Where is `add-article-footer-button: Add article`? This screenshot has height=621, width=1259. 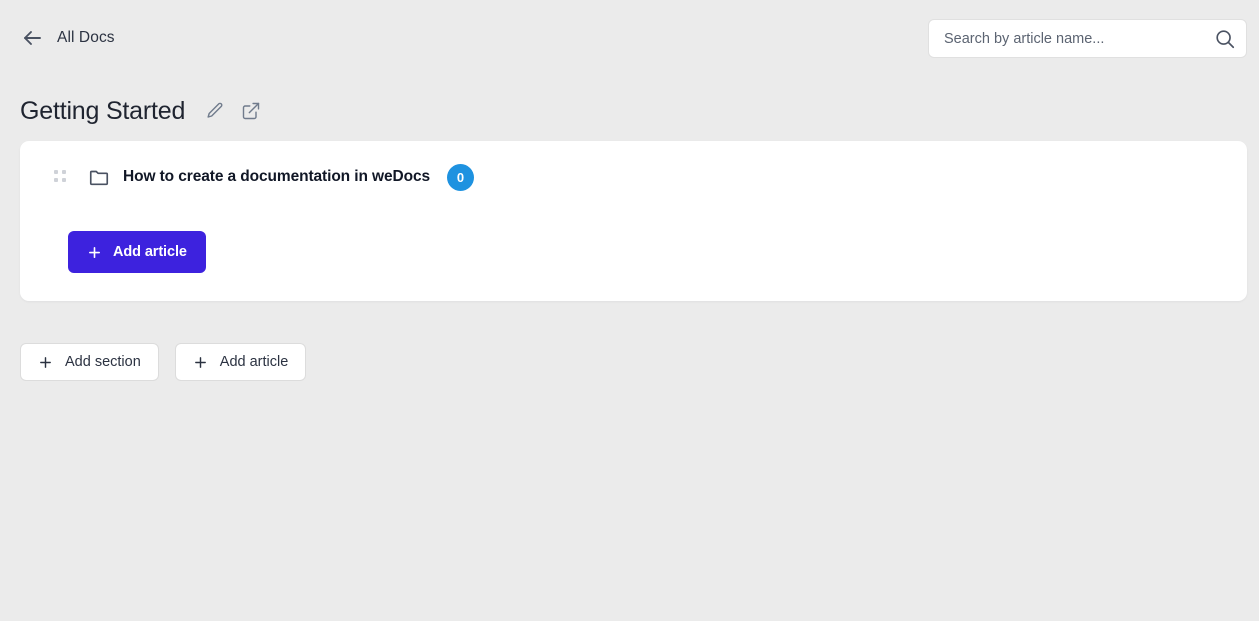 add-article-footer-button: Add article is located at coordinates (240, 362).